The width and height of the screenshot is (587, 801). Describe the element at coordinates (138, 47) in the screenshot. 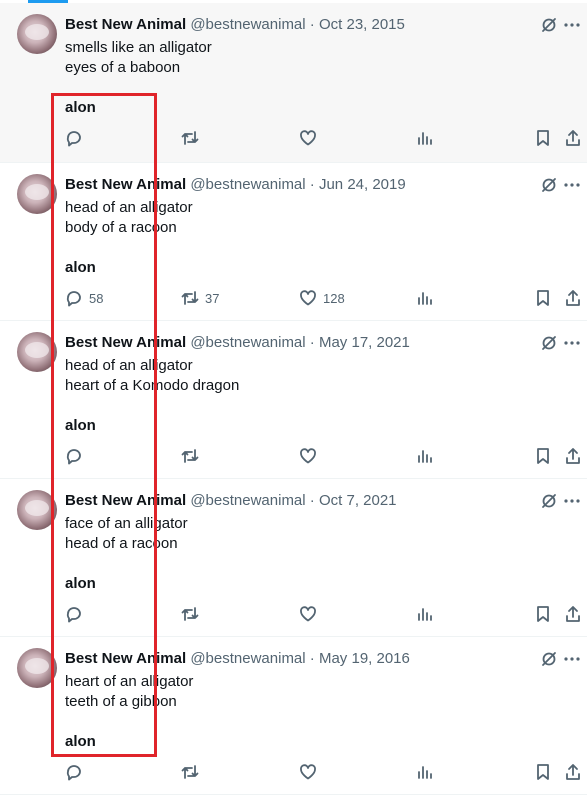

I see `tweet-line: smells like an alligator` at that location.